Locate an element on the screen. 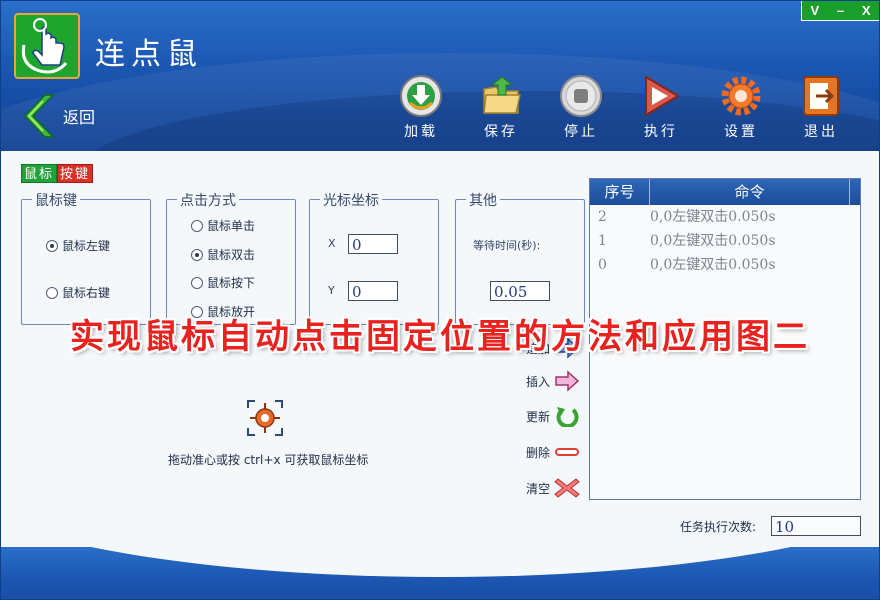  close-button: X is located at coordinates (866, 10).